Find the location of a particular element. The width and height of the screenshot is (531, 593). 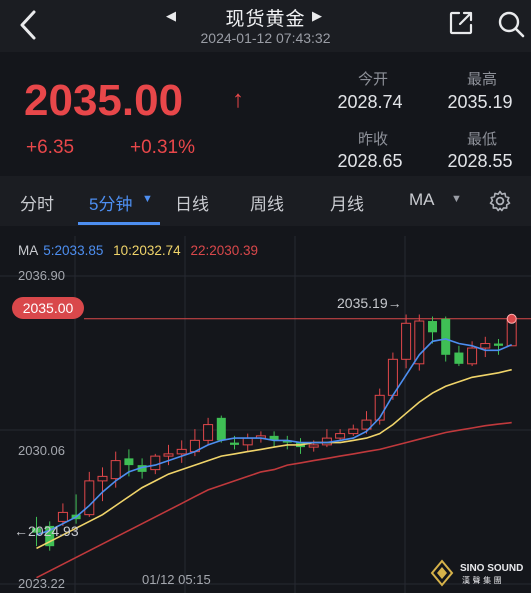

ma-legend: MA 5:2033.85 10:2032.74 22:2030.39 is located at coordinates (138, 250).